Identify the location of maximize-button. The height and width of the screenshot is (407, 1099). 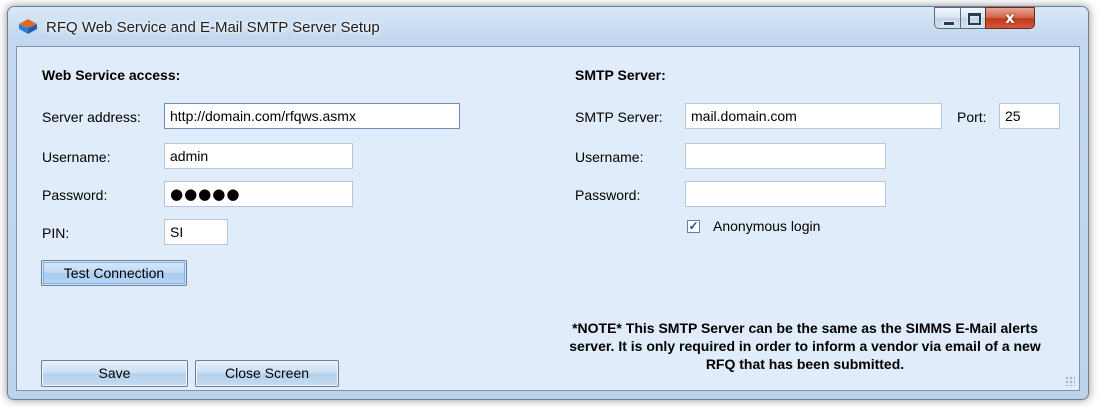
(973, 18).